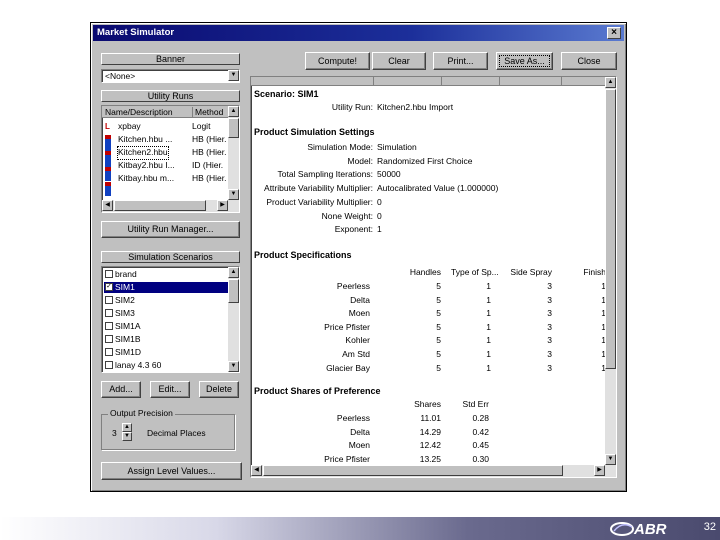 The image size is (720, 540). What do you see at coordinates (168, 429) in the screenshot?
I see `output-precision-group: Output Precision 3 ▲ ▼ Decimal Places` at bounding box center [168, 429].